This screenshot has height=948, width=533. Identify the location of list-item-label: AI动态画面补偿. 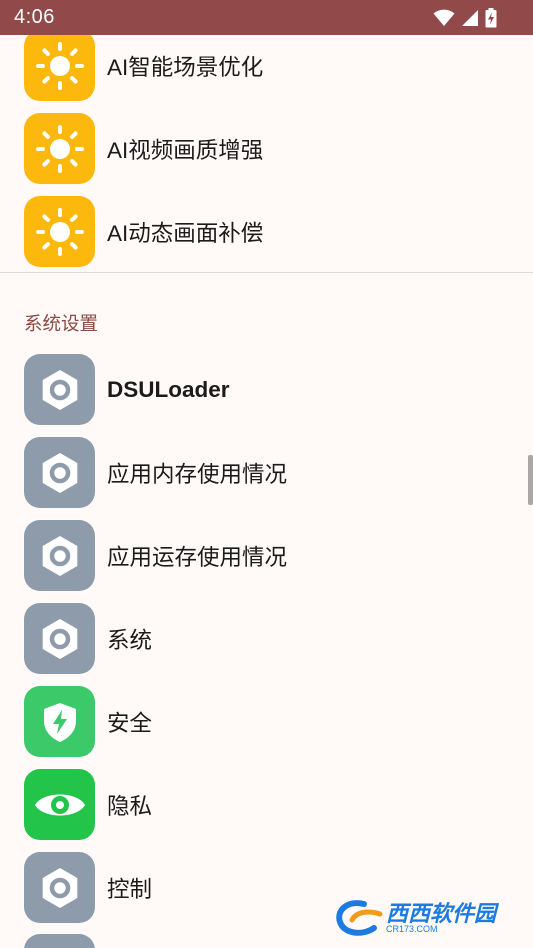
(185, 233).